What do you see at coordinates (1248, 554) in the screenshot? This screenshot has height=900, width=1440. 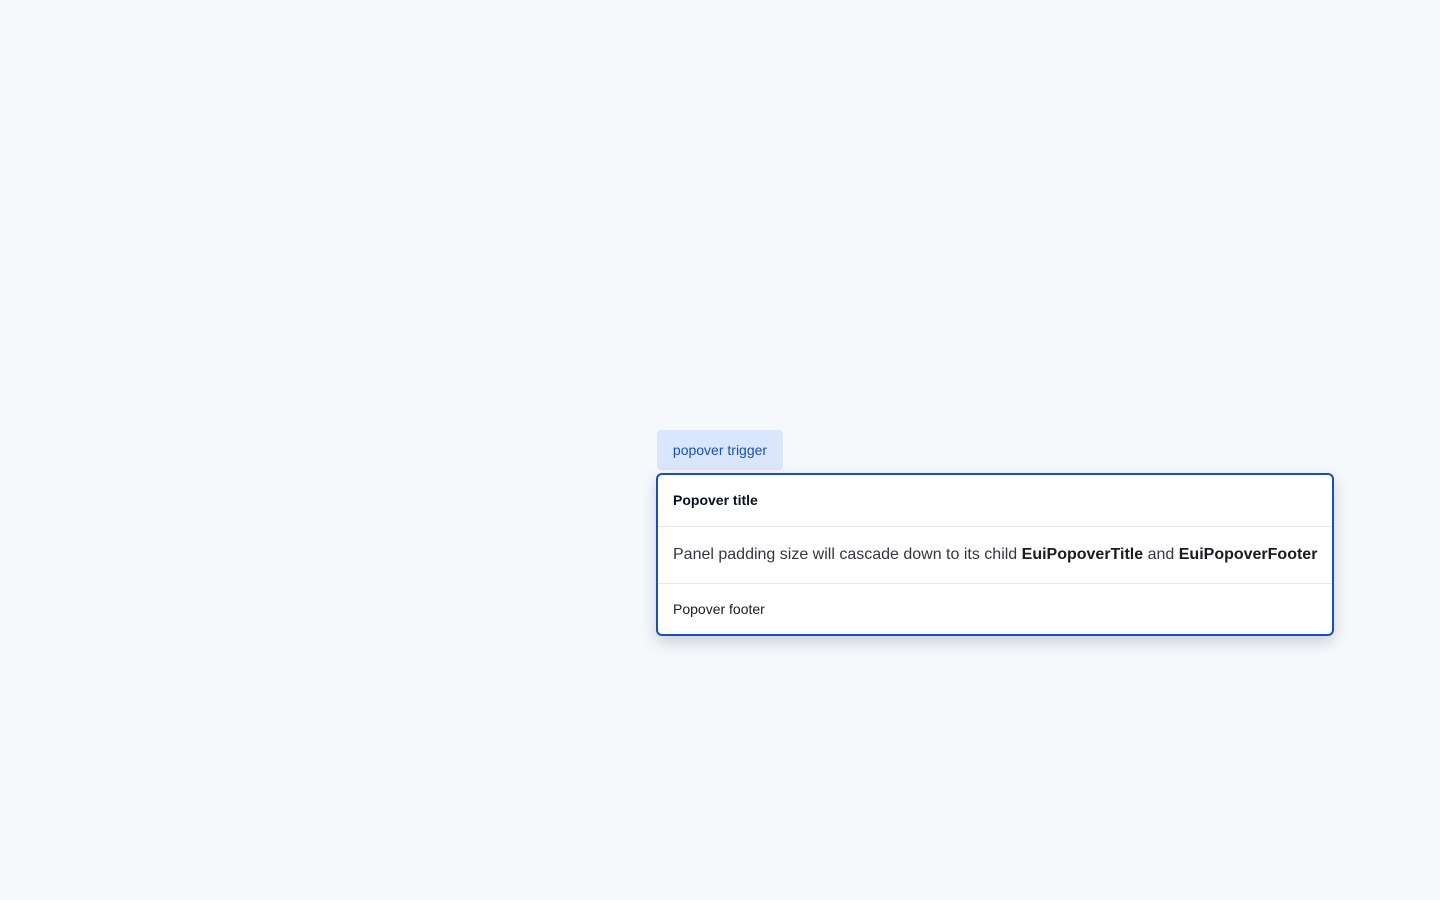 I see `popover-body-strong-footer: EuiPopoverFooter` at bounding box center [1248, 554].